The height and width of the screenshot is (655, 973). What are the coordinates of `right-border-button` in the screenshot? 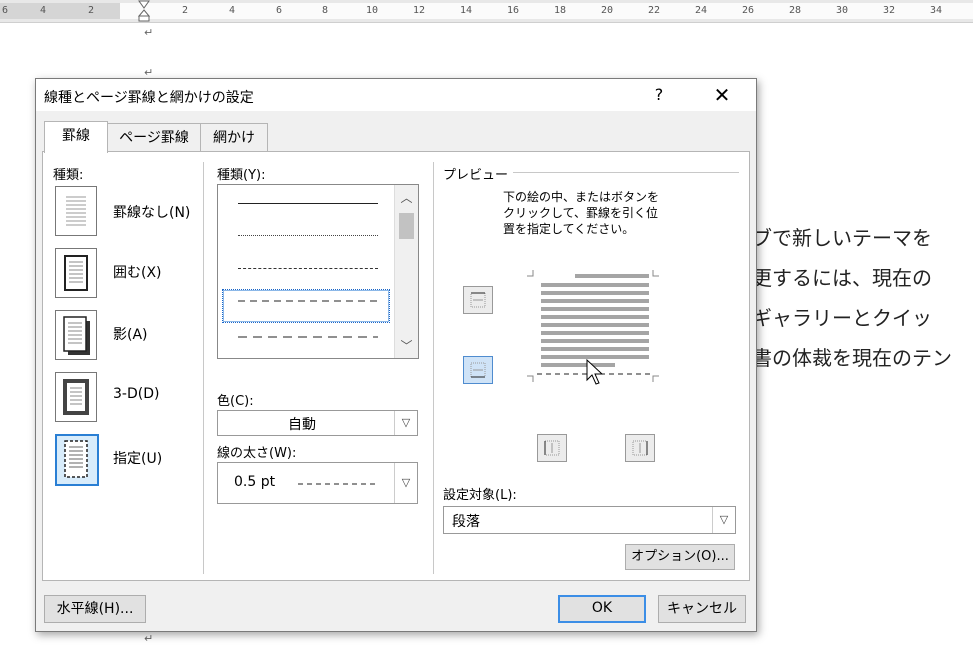 It's located at (640, 448).